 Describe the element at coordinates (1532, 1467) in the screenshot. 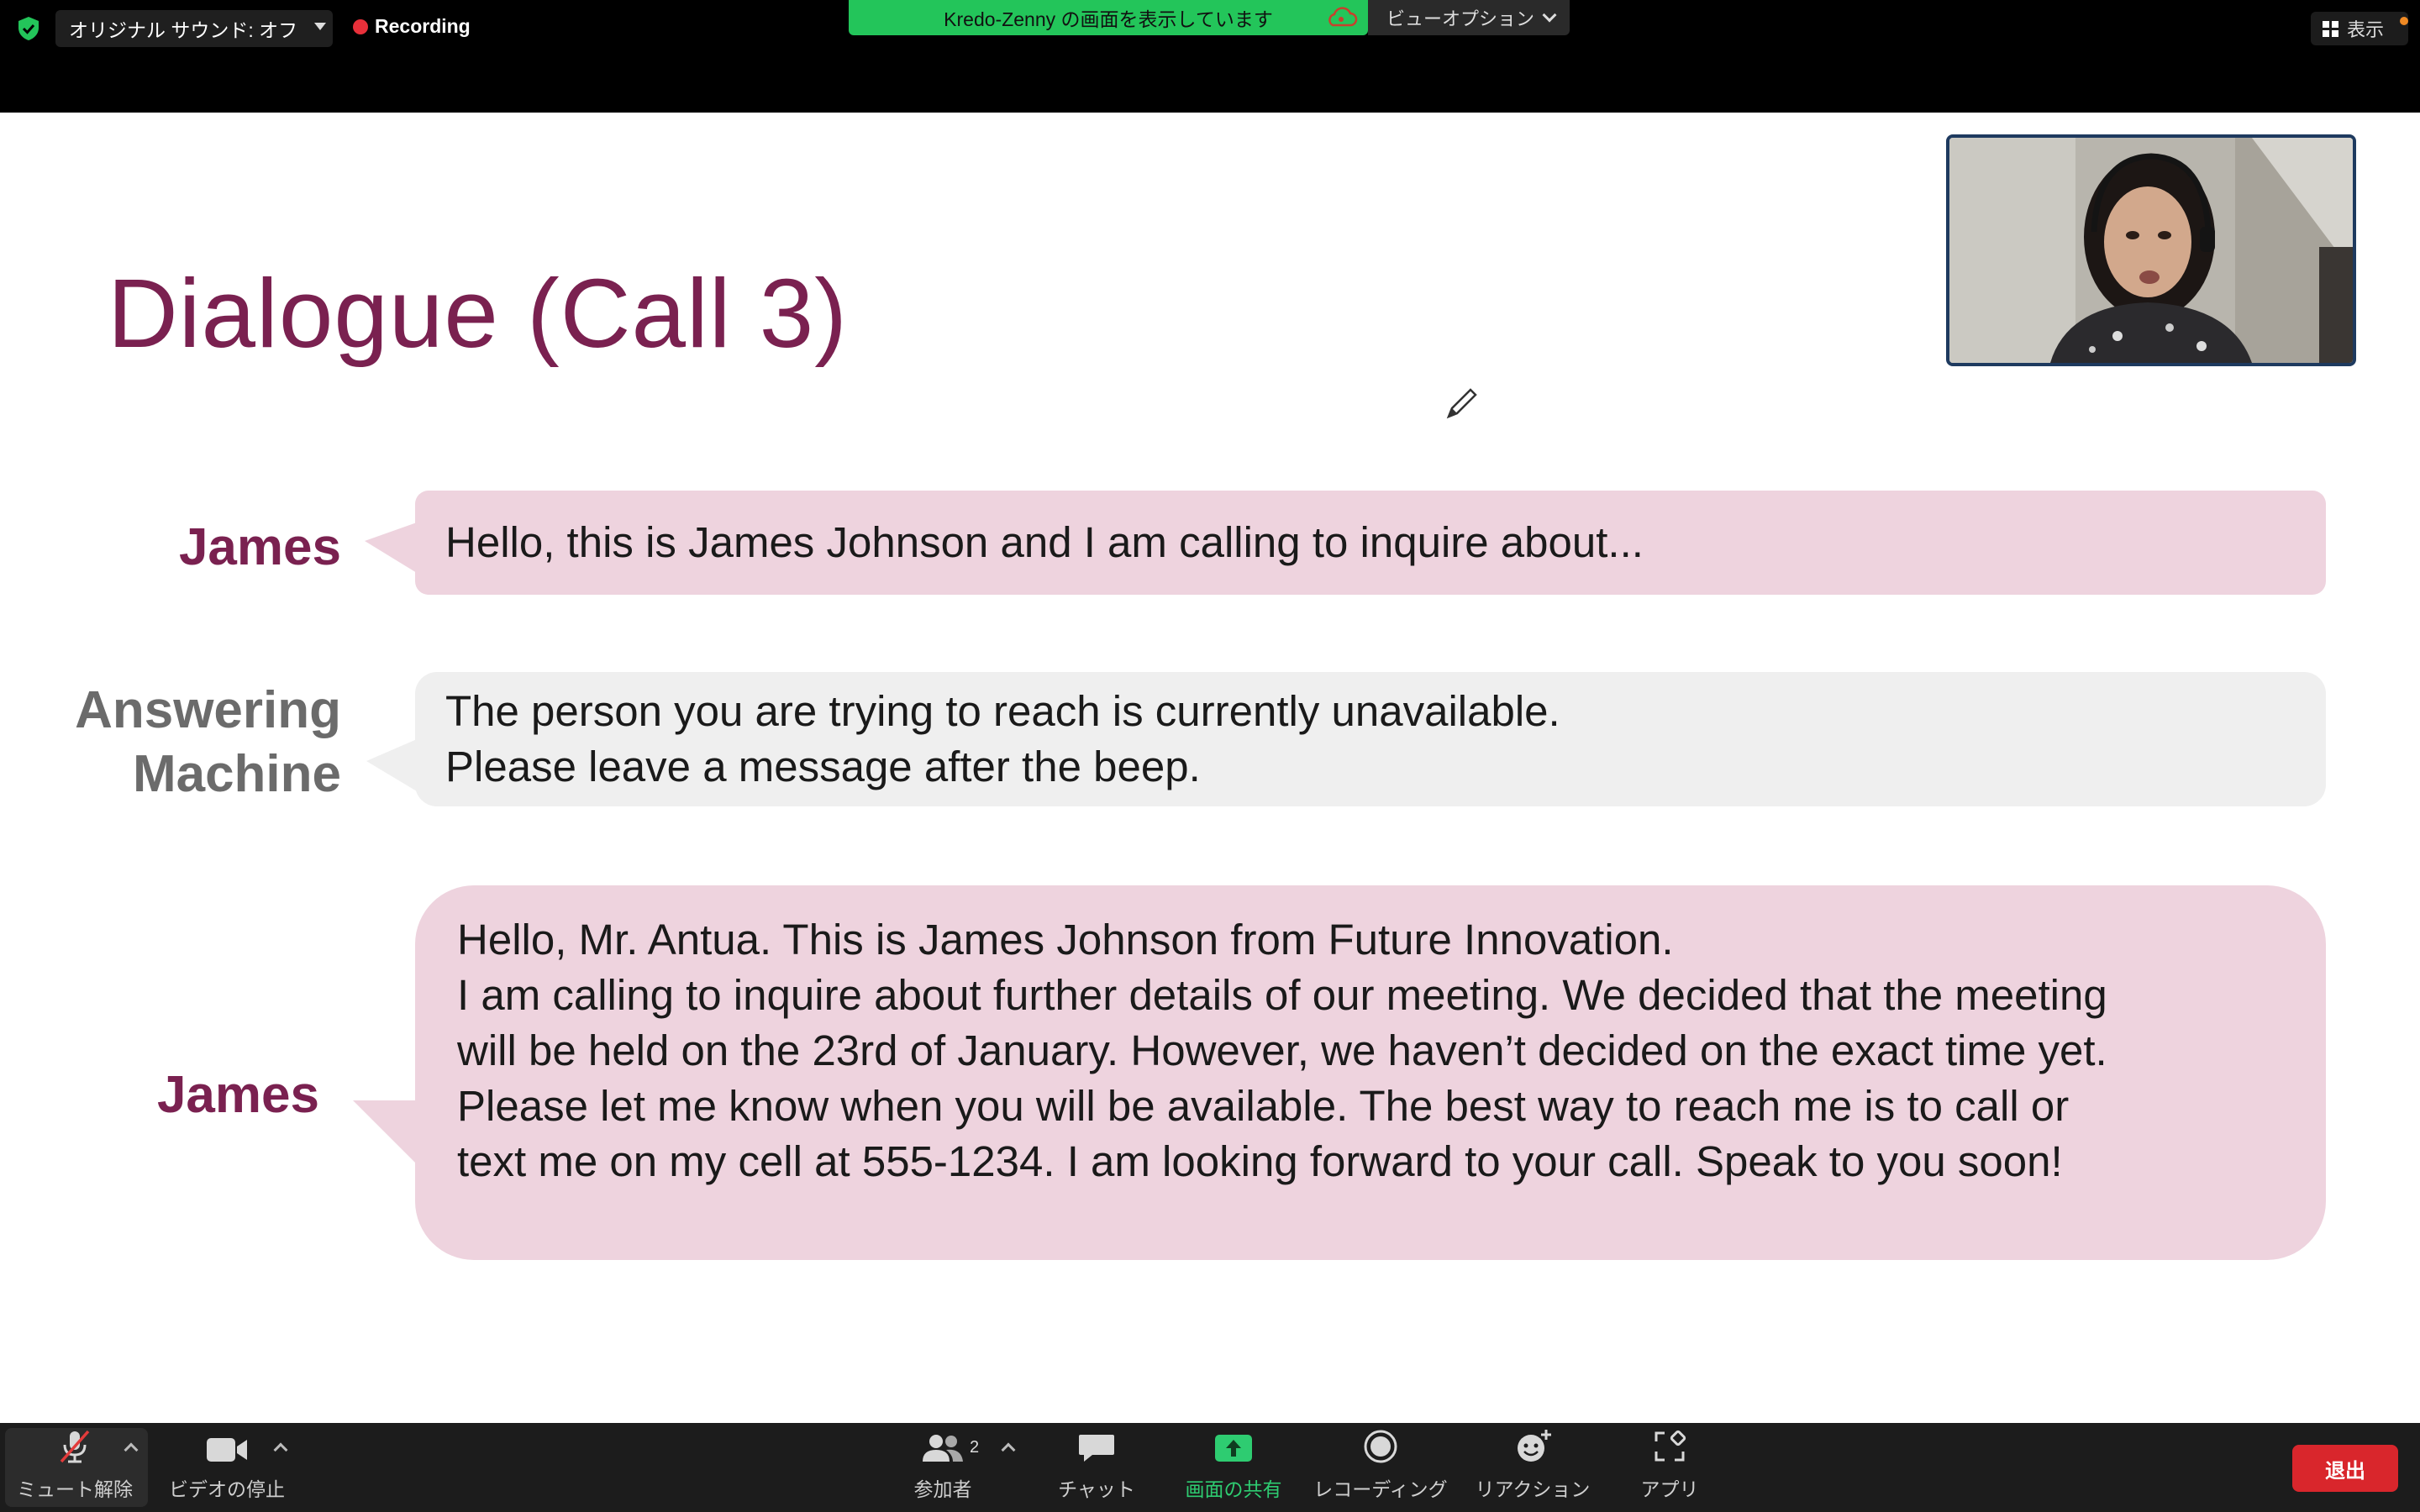

I see `reactions-button: リアクション` at that location.